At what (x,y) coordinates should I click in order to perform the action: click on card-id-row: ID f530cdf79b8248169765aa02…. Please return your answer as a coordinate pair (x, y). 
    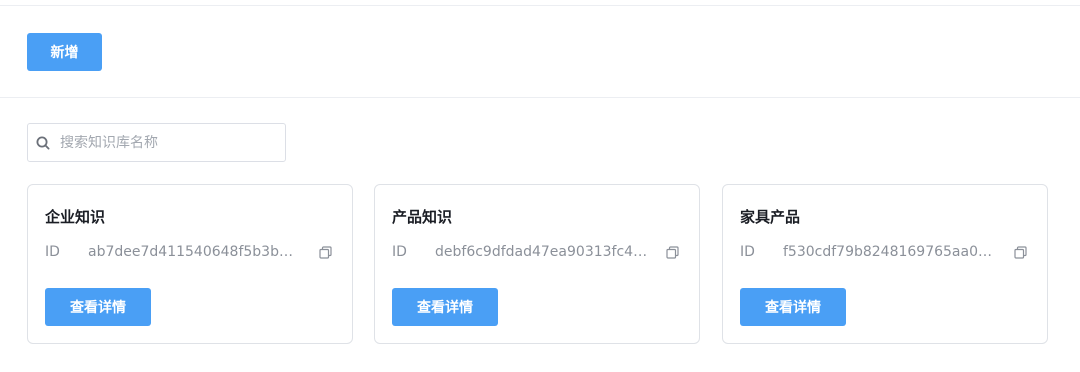
    Looking at the image, I should click on (886, 252).